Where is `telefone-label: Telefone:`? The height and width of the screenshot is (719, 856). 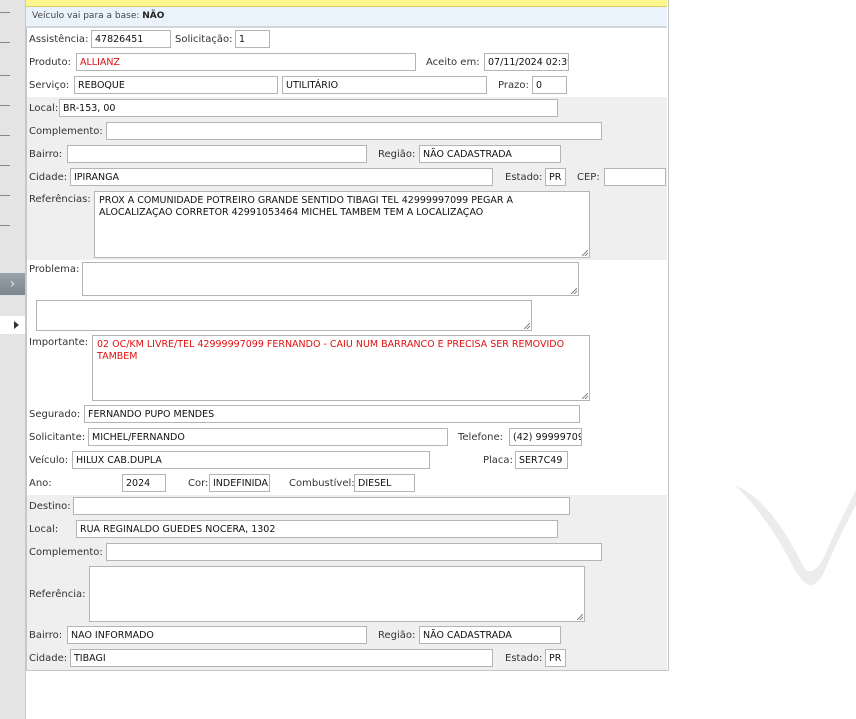 telefone-label: Telefone: is located at coordinates (480, 437).